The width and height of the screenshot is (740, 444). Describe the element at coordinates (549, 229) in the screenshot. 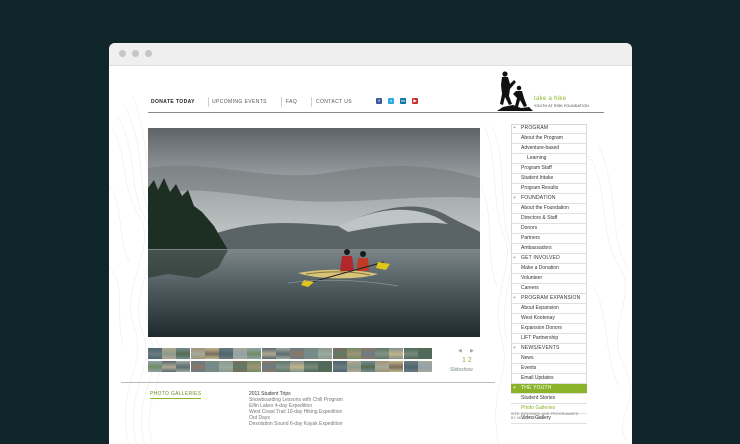

I see `sidebar-item: Donors` at that location.